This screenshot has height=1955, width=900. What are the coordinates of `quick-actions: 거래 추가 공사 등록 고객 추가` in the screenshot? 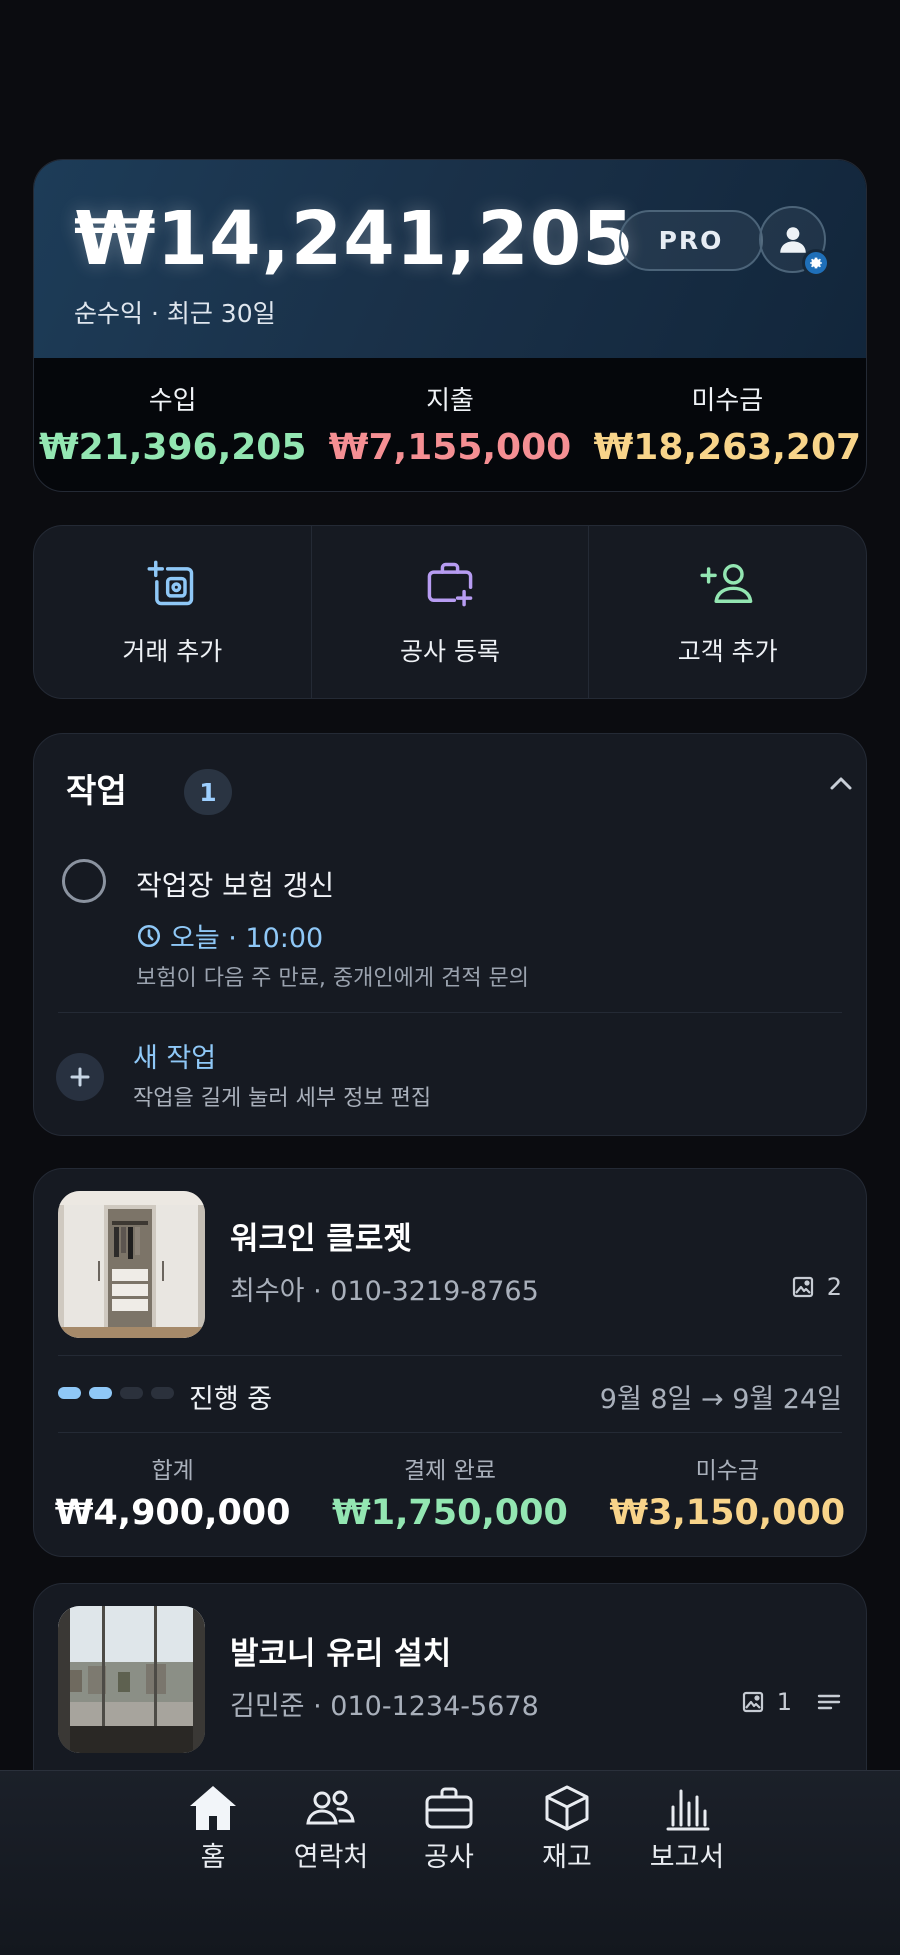 It's located at (450, 612).